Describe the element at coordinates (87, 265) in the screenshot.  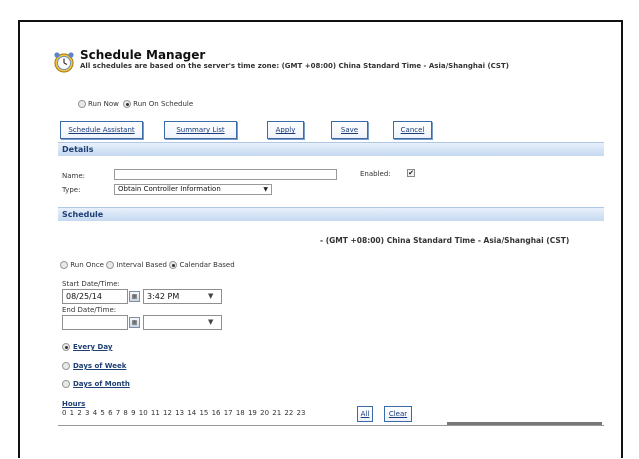
I see `run-once-label: Run Once` at that location.